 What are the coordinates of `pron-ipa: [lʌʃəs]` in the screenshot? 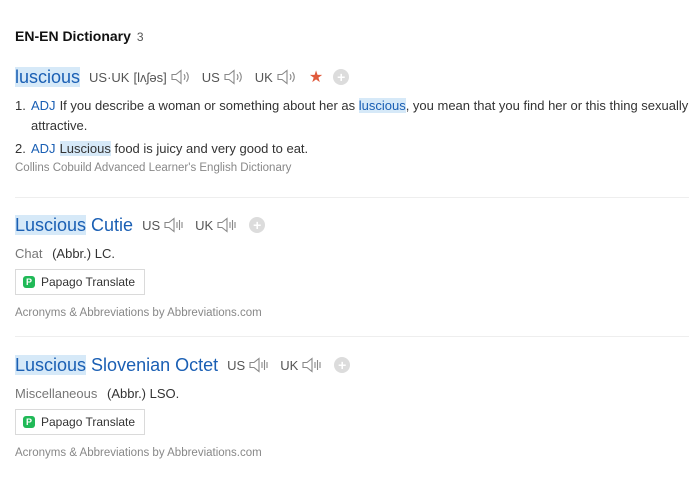 It's located at (150, 77).